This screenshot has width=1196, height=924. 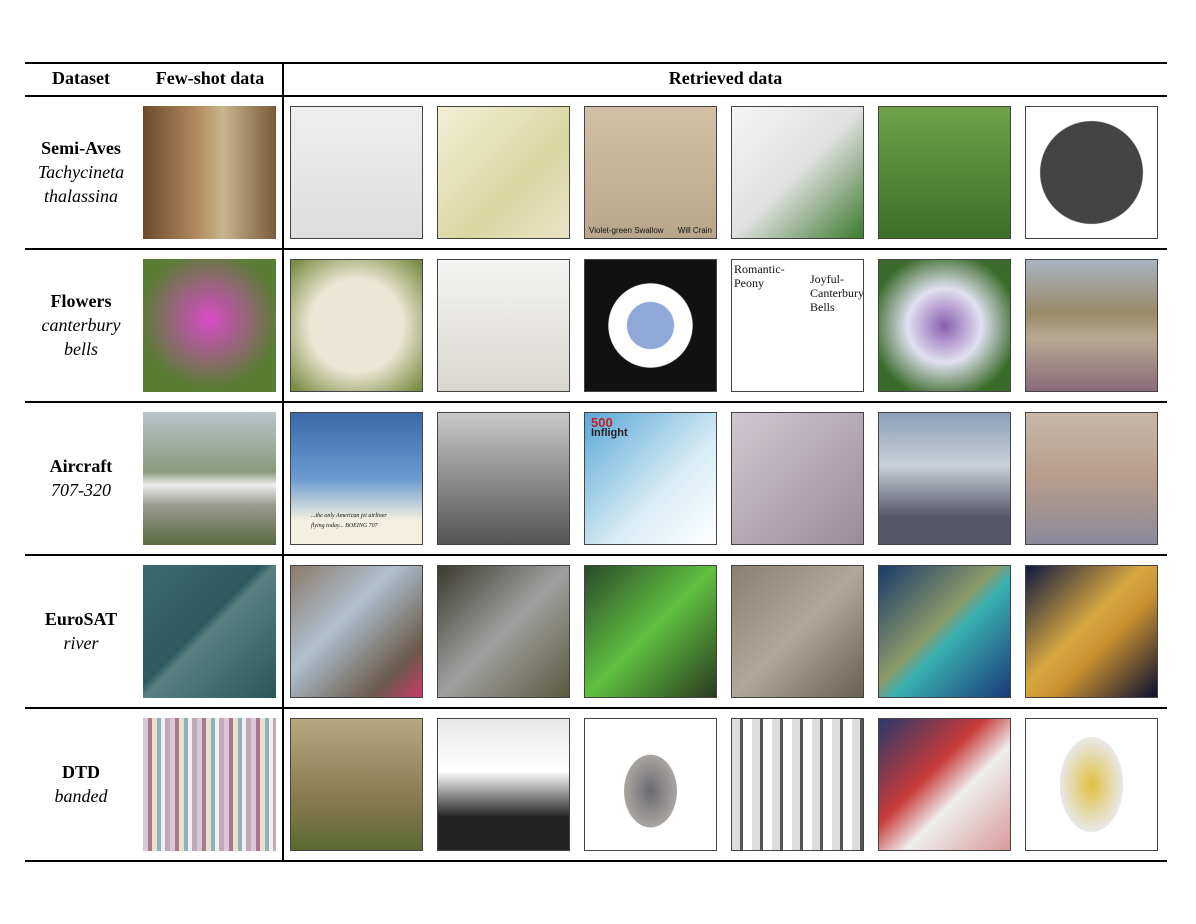 What do you see at coordinates (80, 771) in the screenshot?
I see `dataset-name: DTD` at bounding box center [80, 771].